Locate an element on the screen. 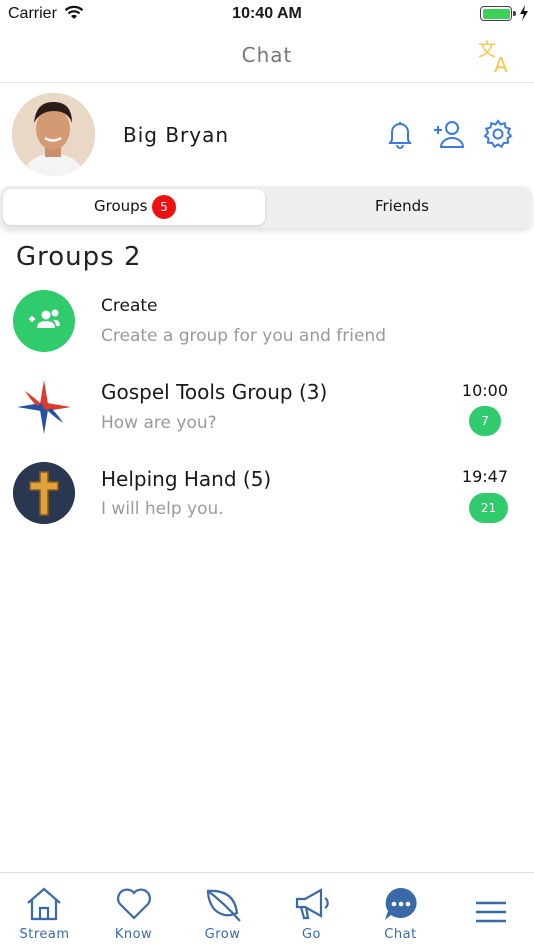  tab-friends-label: Friends is located at coordinates (402, 206).